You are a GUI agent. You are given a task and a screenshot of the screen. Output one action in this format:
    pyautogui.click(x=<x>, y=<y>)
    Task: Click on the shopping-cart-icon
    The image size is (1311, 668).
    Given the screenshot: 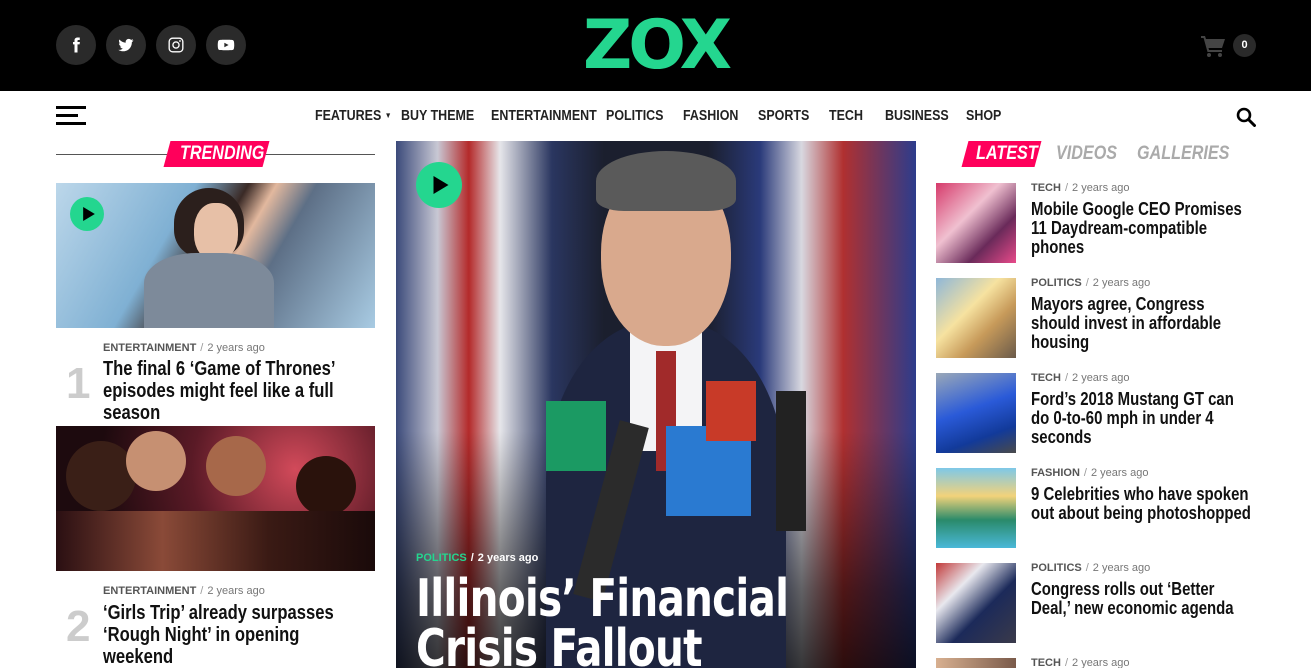 What is the action you would take?
    pyautogui.click(x=1213, y=46)
    